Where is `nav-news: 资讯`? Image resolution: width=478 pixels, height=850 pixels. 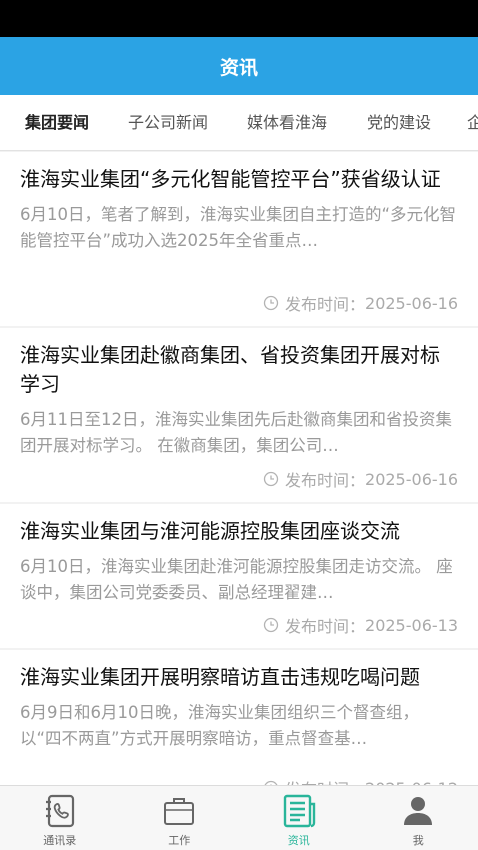
nav-news: 资讯 is located at coordinates (299, 818).